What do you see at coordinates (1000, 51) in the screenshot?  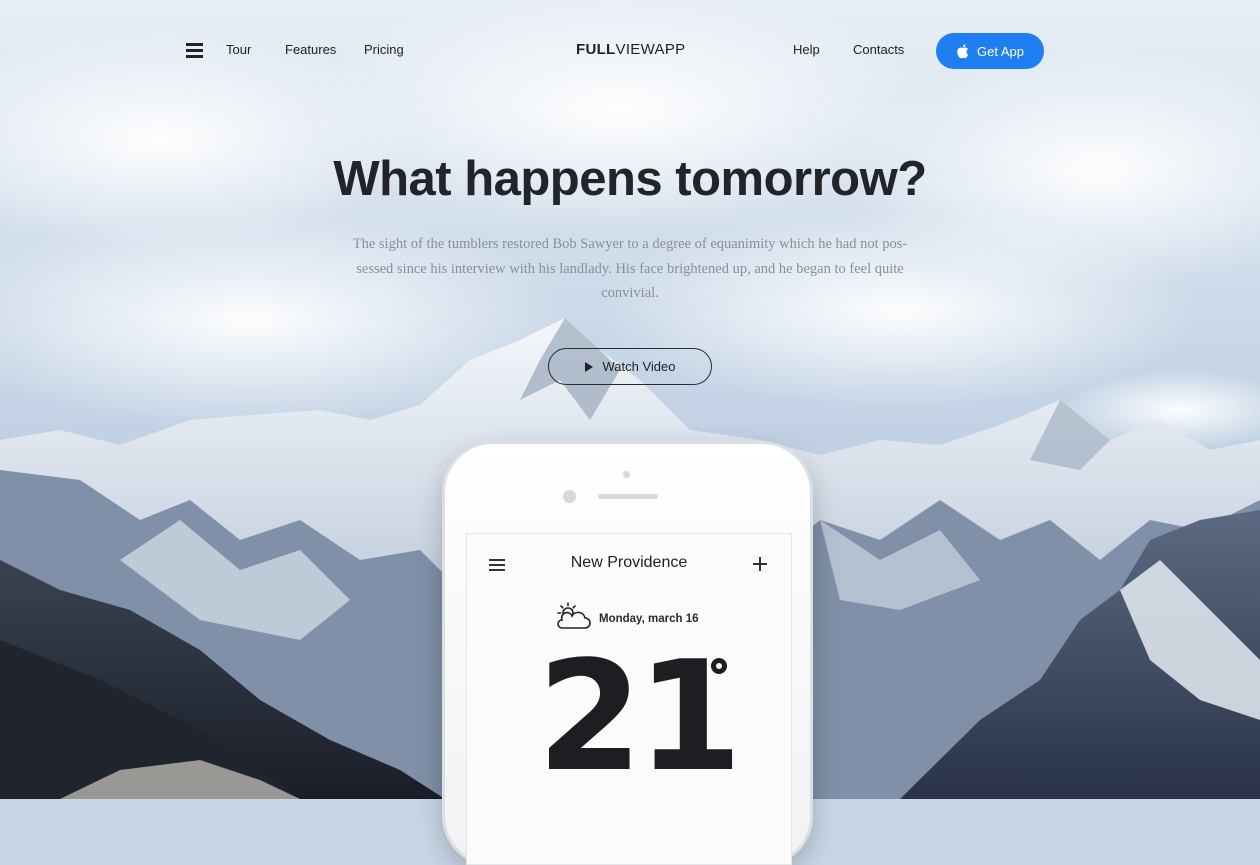 I see `get-app-label: Get App` at bounding box center [1000, 51].